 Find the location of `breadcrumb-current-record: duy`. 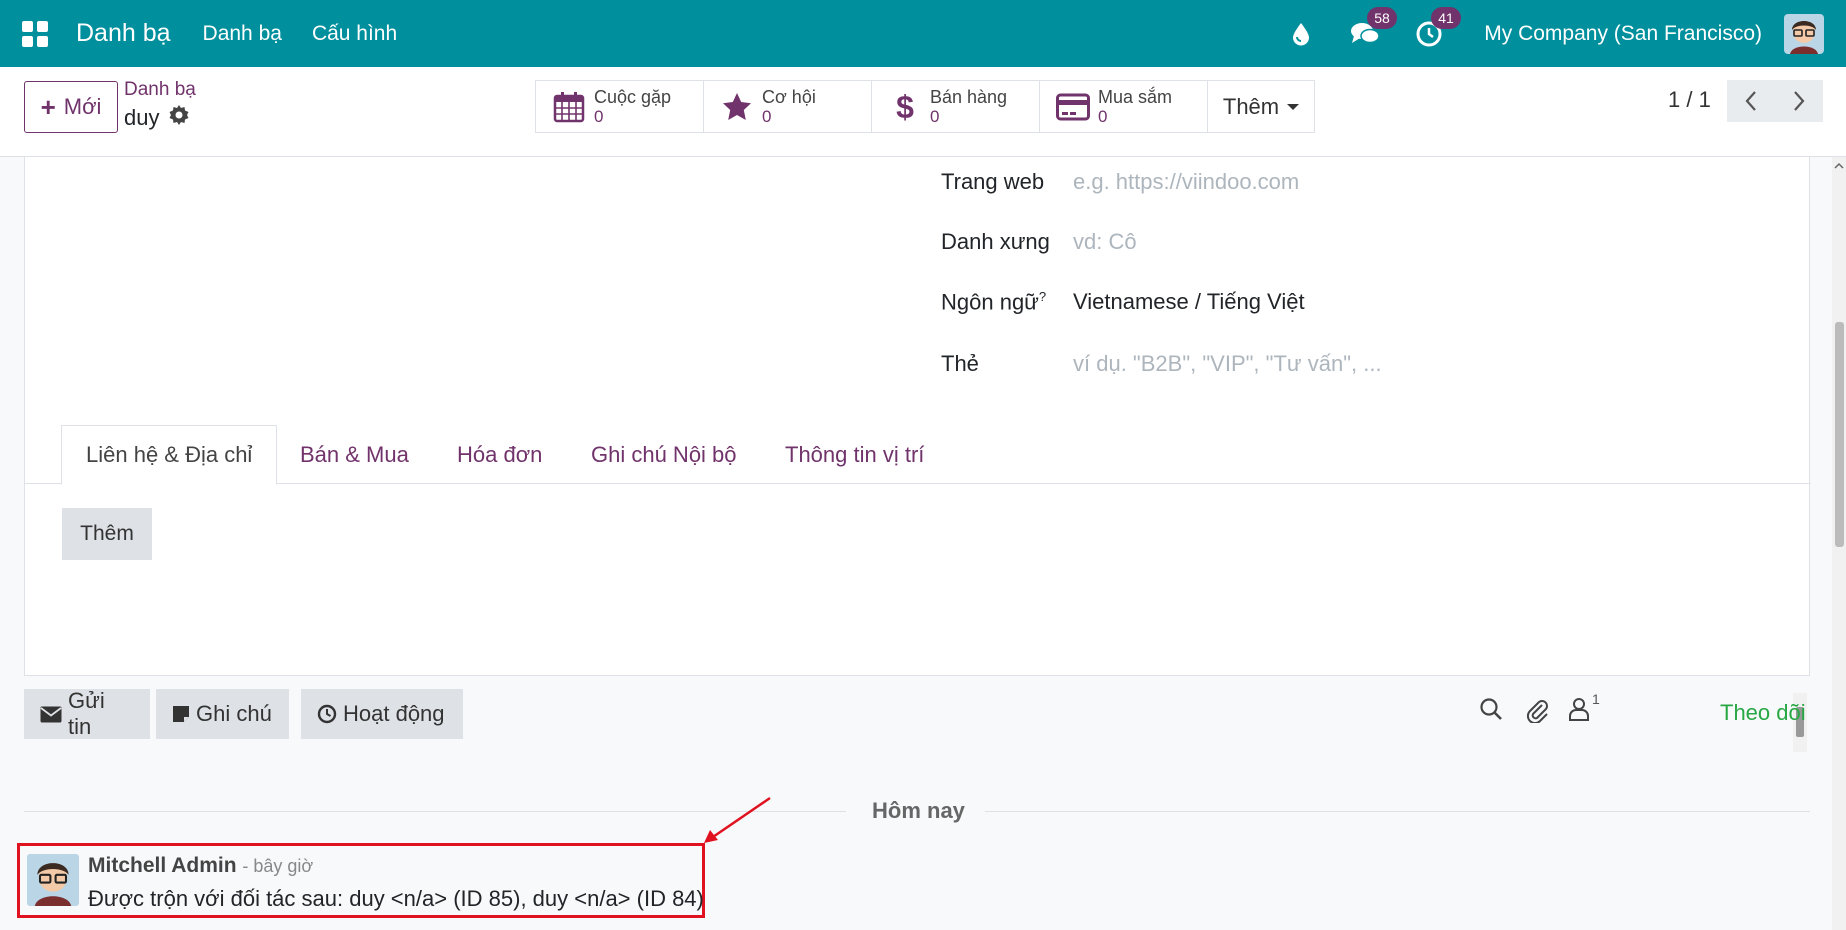

breadcrumb-current-record: duy is located at coordinates (156, 118).